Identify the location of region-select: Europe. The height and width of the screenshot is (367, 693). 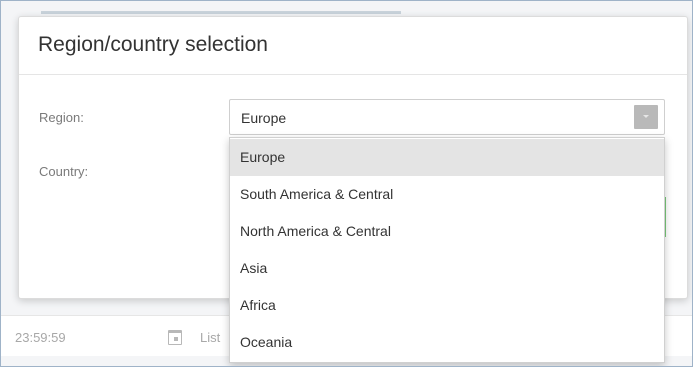
(447, 117).